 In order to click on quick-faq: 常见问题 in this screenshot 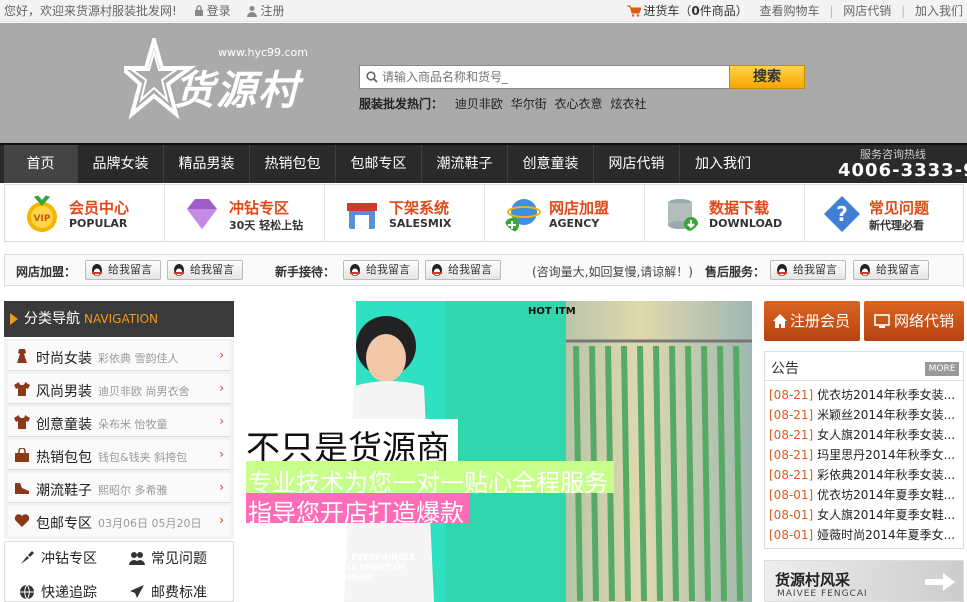, I will do `click(168, 558)`.